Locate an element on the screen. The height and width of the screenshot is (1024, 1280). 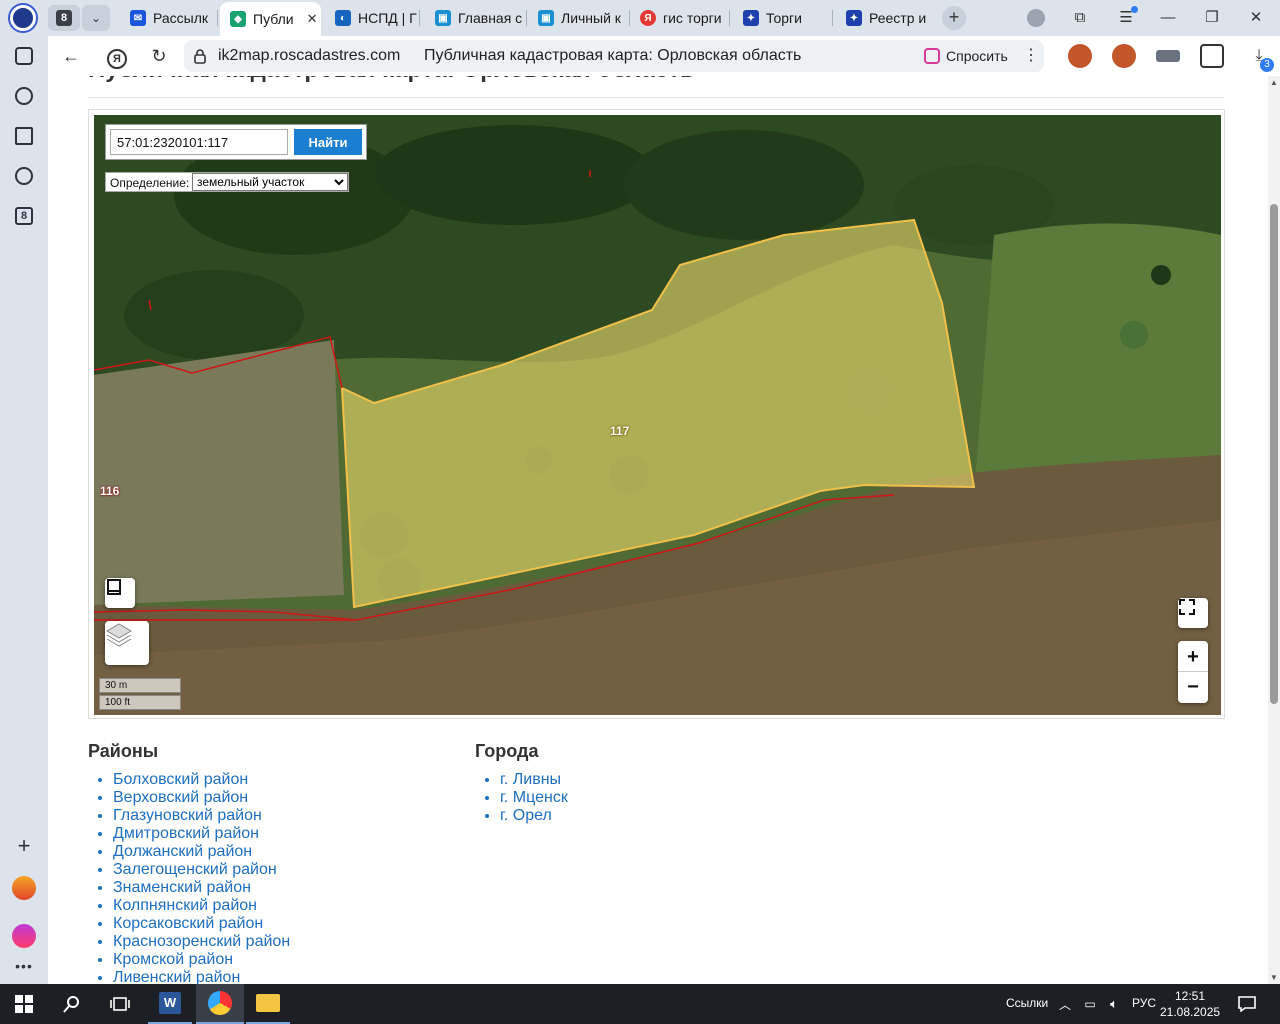
find-button: Найти is located at coordinates (328, 142).